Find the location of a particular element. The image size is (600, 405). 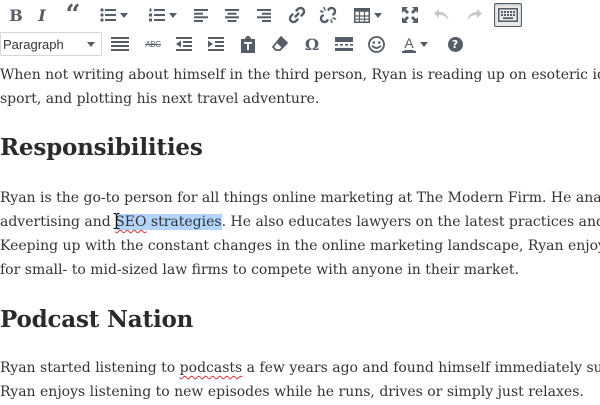

undo-icon is located at coordinates (441, 15).